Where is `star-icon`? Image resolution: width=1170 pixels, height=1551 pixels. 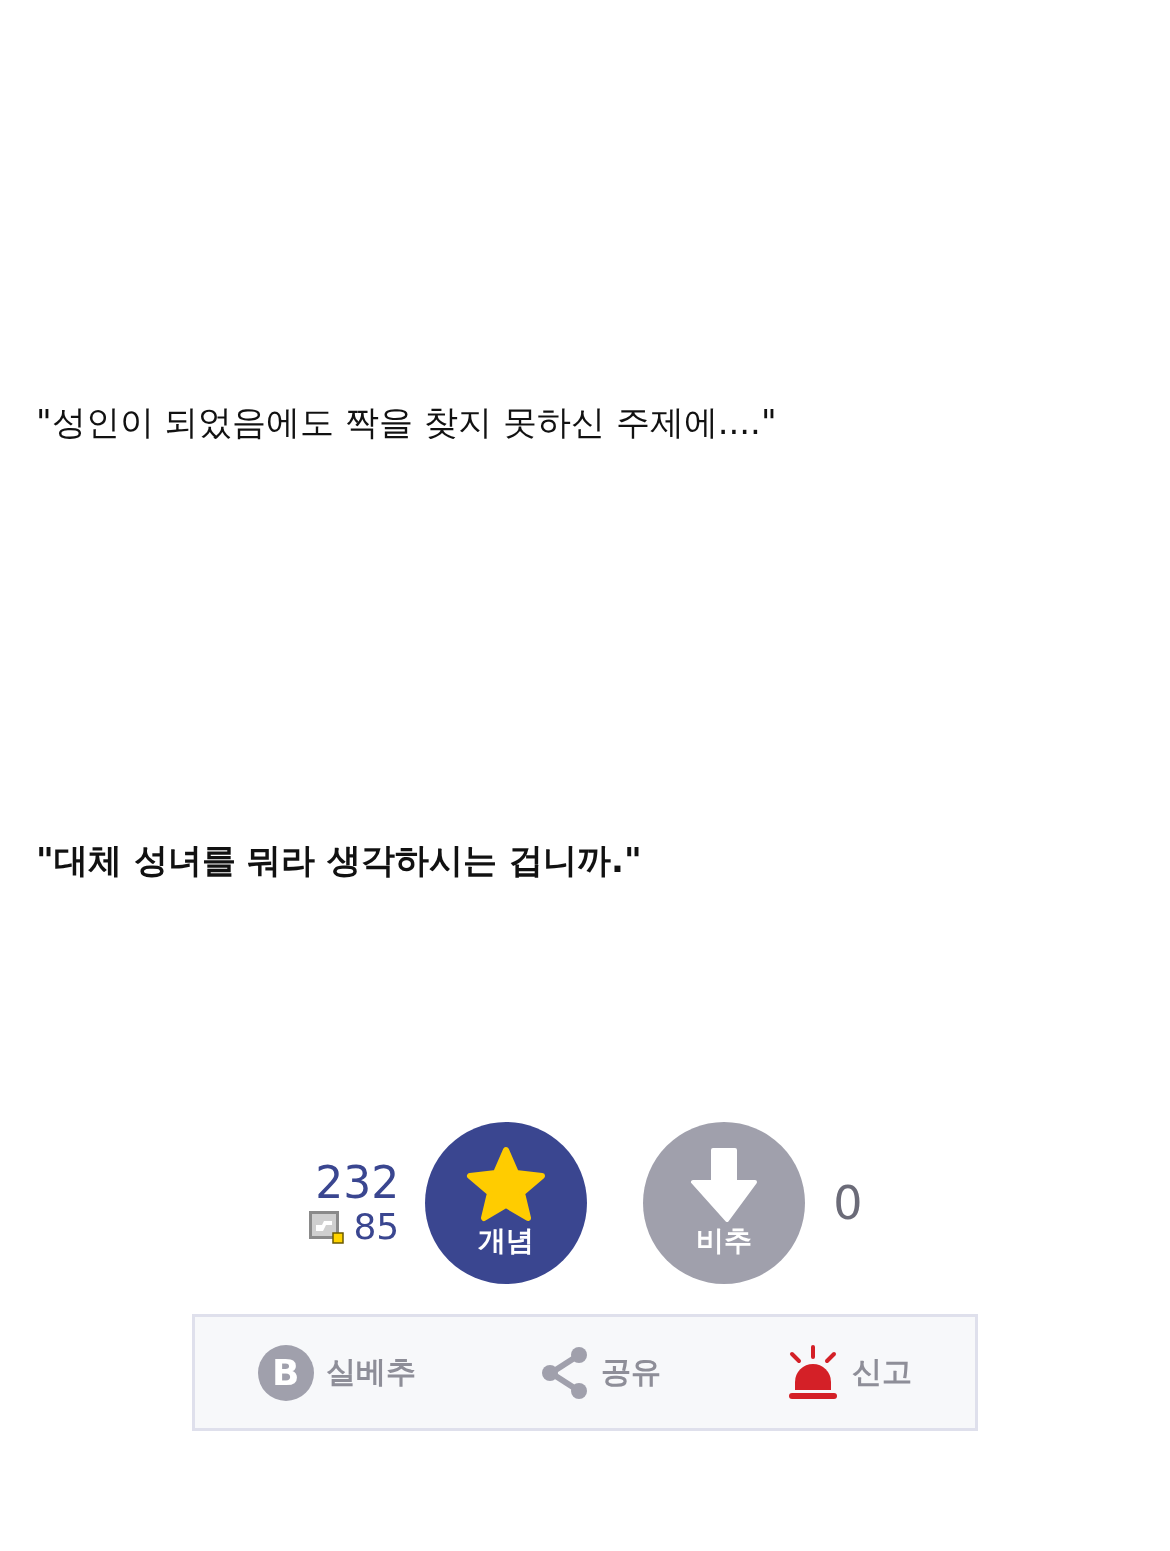
star-icon is located at coordinates (506, 1184).